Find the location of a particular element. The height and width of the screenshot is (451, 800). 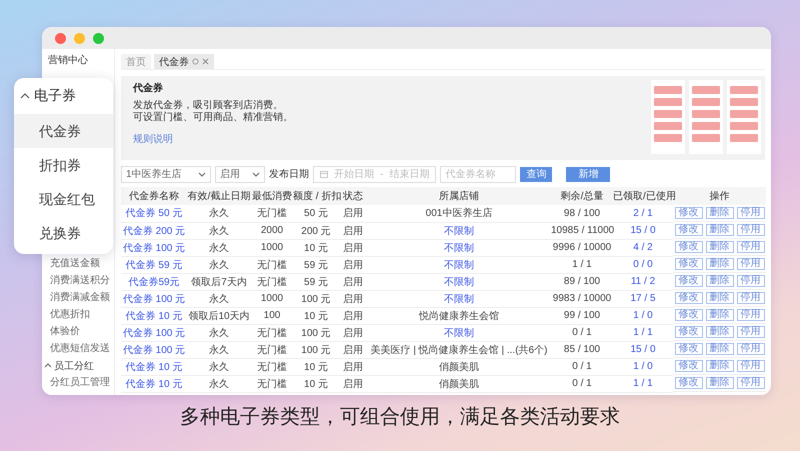

store-select: 1中医养生店 is located at coordinates (166, 174).